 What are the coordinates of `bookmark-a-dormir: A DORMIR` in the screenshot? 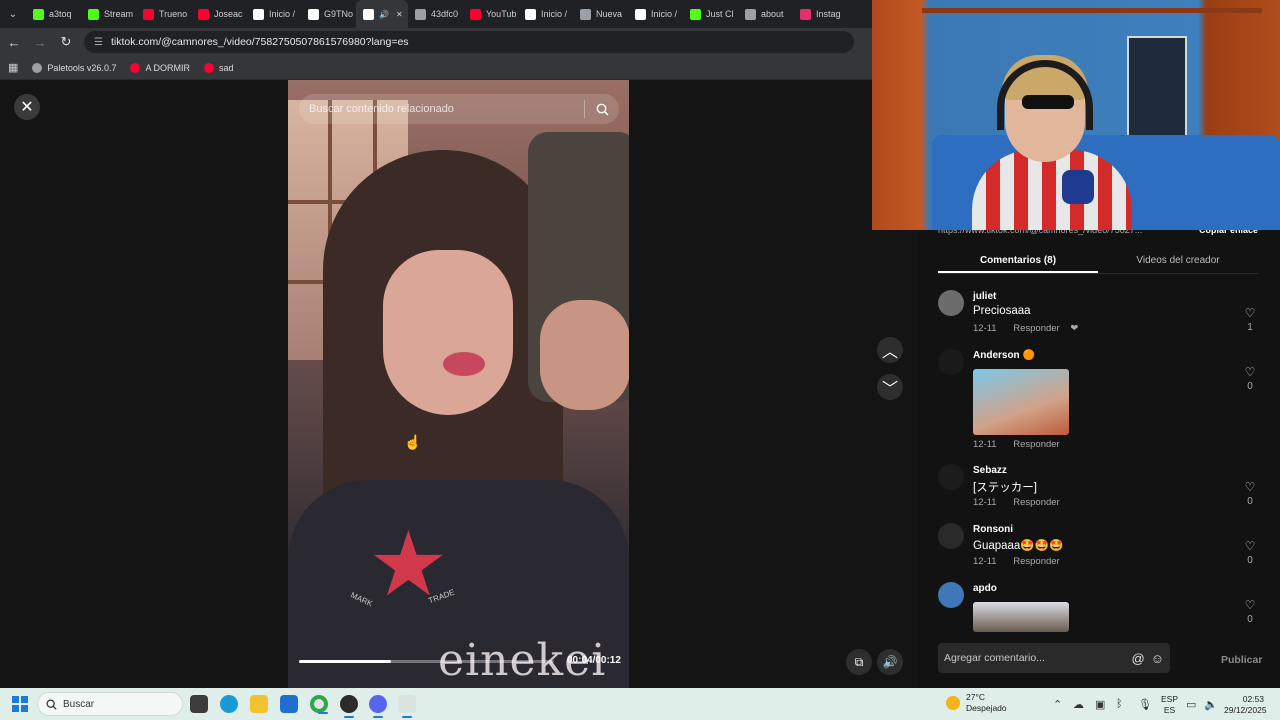 It's located at (160, 67).